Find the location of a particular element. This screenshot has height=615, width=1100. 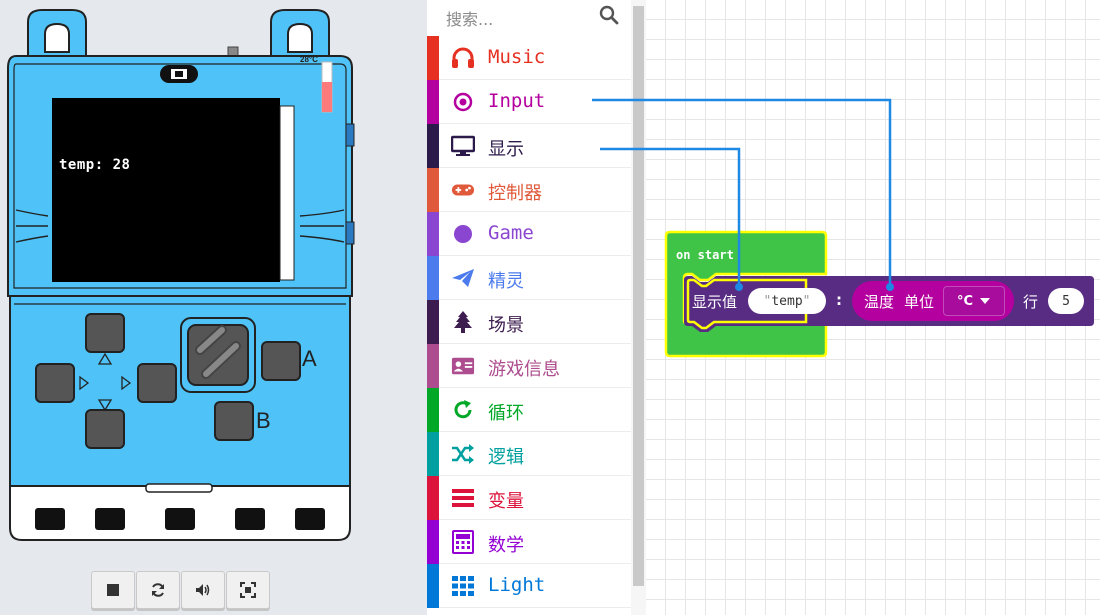

category-logic: 逻辑 is located at coordinates (529, 454).